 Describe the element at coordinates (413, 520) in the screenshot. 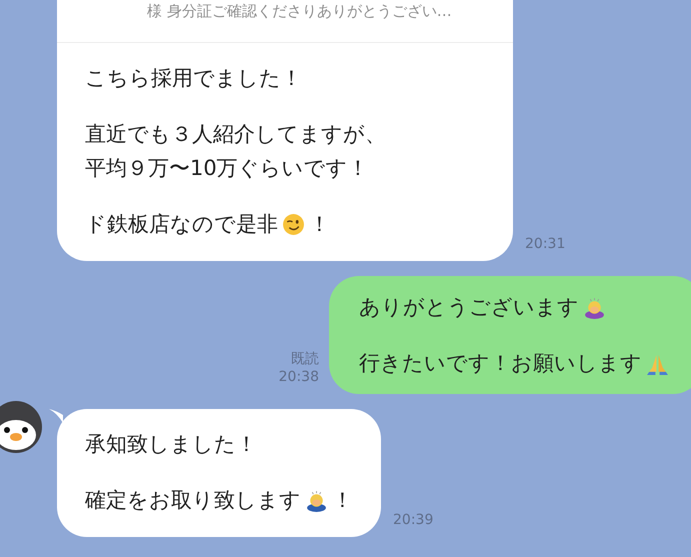

I see `message-time: 20:39` at that location.